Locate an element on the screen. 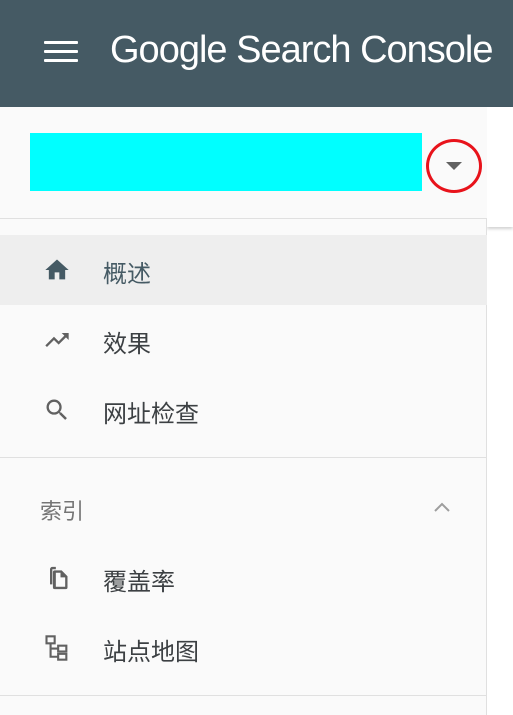 The image size is (513, 715). property-selector is located at coordinates (243, 163).